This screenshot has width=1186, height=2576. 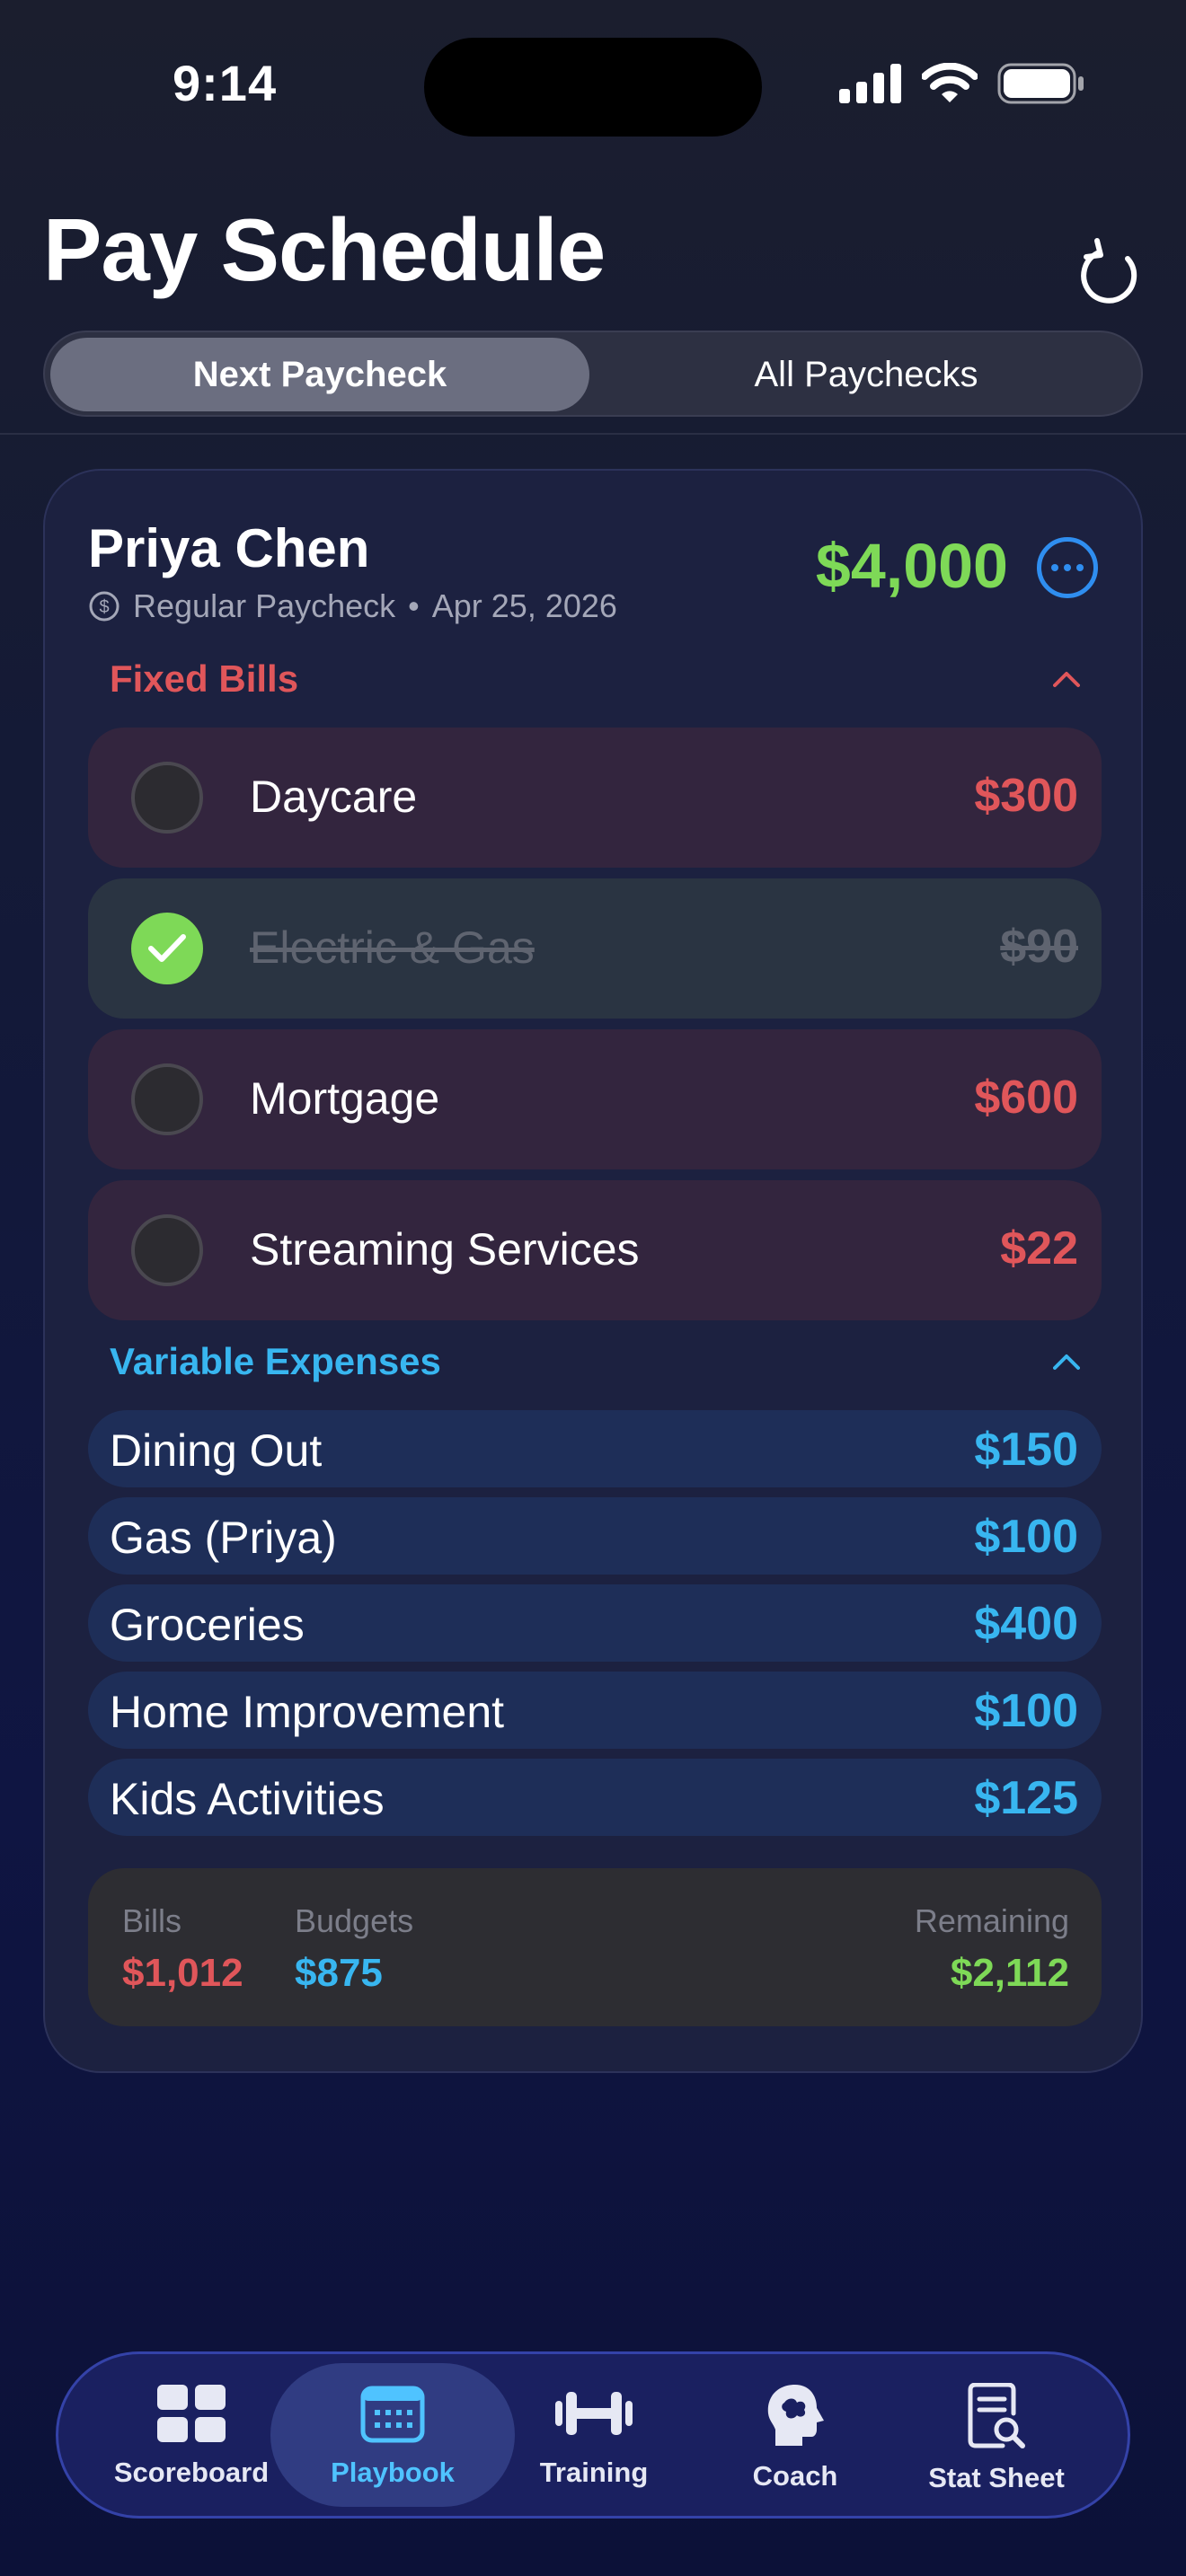 I want to click on expense-row-dining-out: Dining Out $150, so click(x=595, y=1448).